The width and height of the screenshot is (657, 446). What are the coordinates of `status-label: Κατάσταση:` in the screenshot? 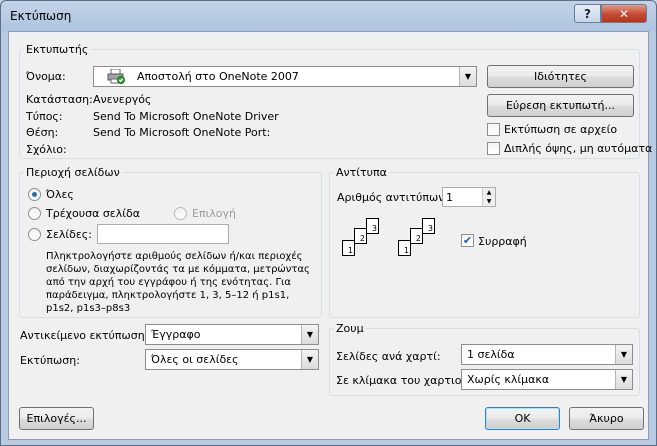 It's located at (59, 99).